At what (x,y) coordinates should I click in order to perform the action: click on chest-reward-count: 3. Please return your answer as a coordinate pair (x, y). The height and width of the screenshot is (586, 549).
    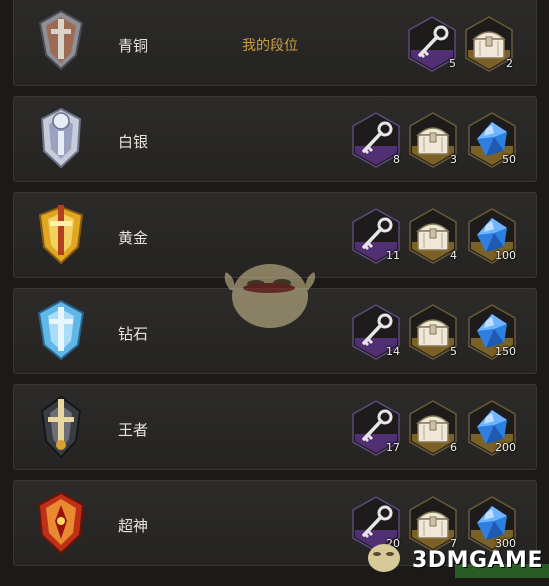
    Looking at the image, I should click on (453, 159).